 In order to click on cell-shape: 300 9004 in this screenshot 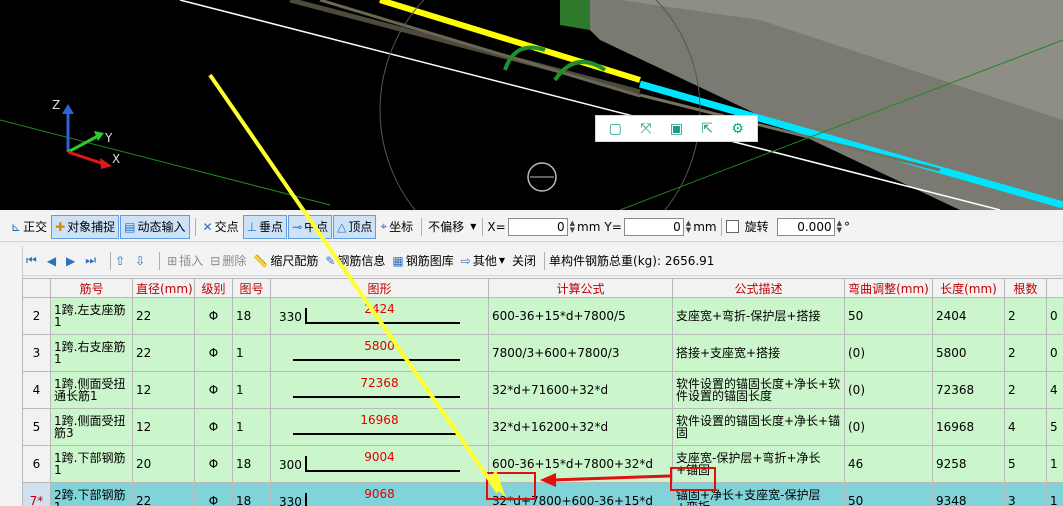, I will do `click(379, 464)`.